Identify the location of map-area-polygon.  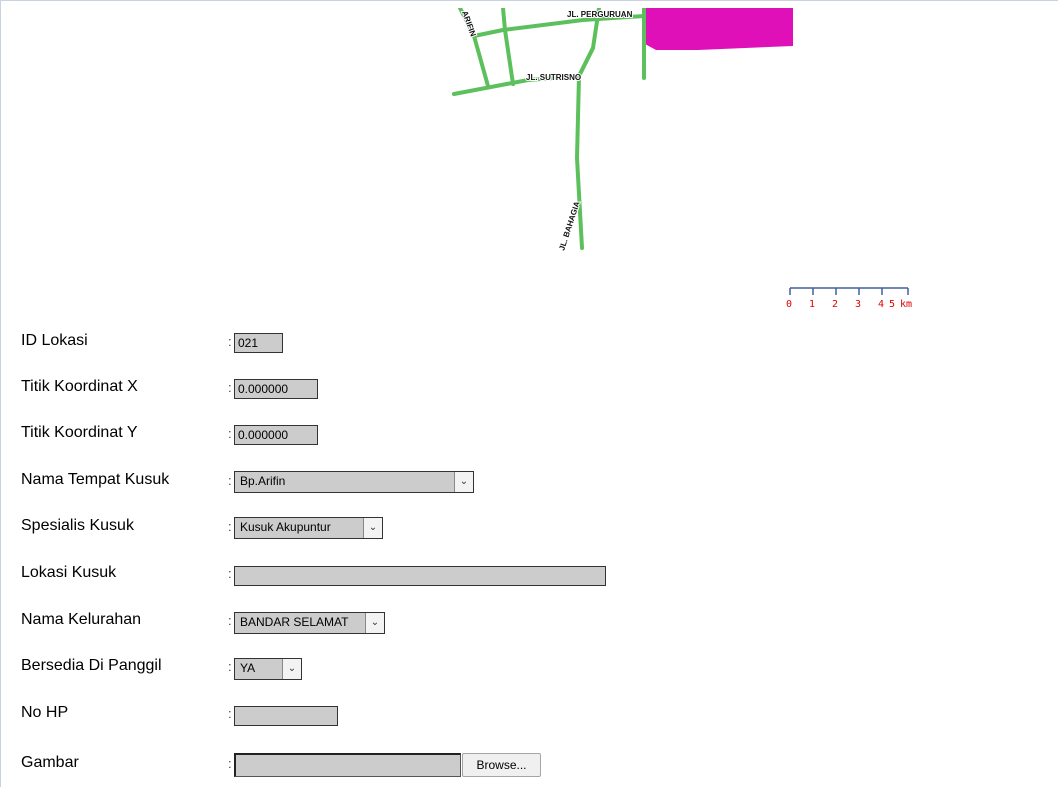
(719, 29).